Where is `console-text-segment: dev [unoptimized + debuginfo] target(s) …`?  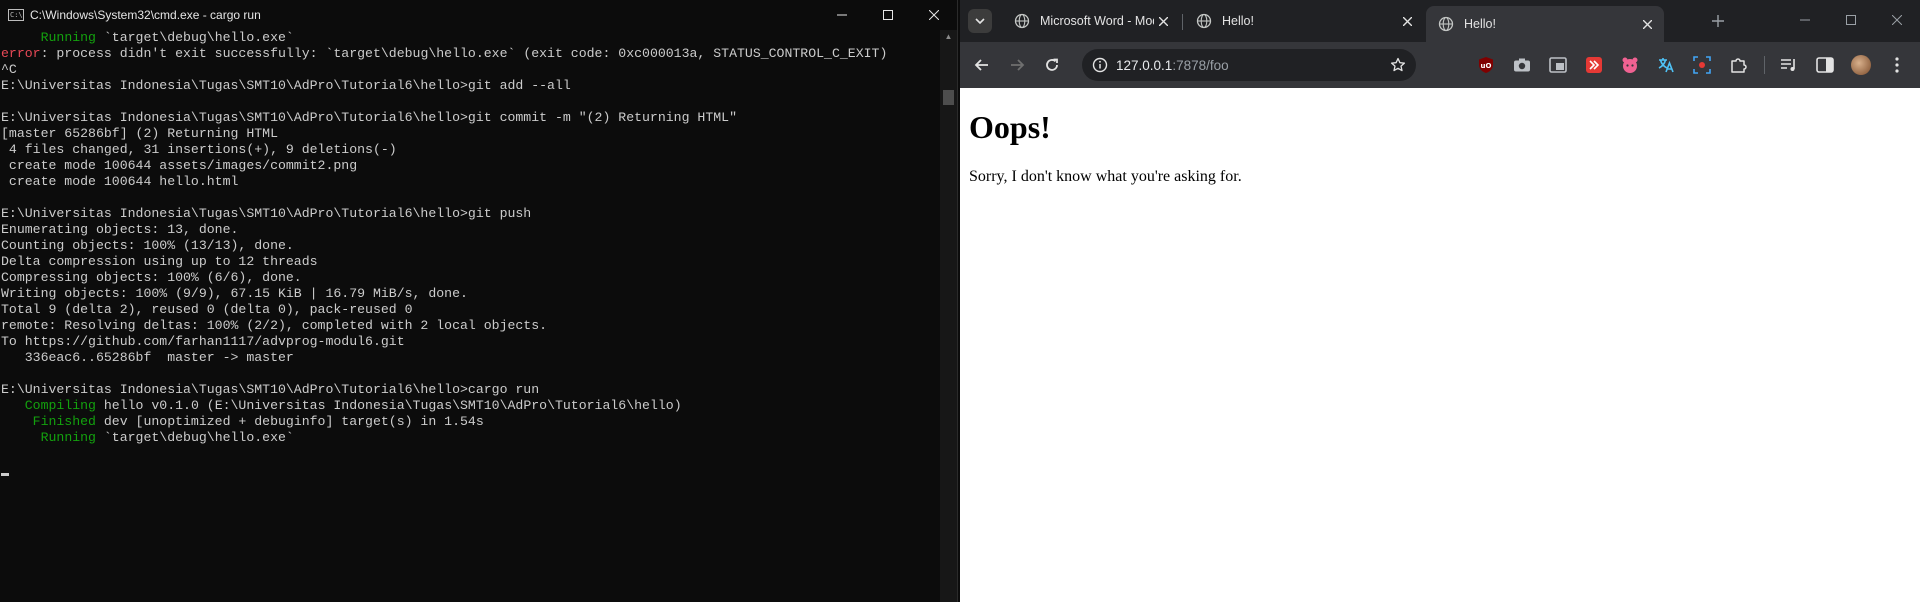 console-text-segment: dev [unoptimized + debuginfo] target(s) … is located at coordinates (289, 421).